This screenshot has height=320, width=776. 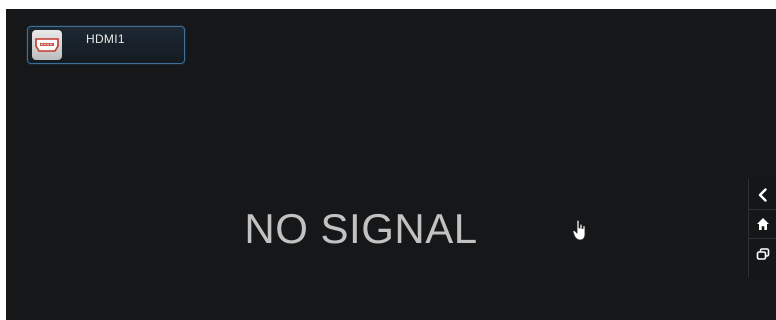 I want to click on input-source-label: HDMI1, so click(x=105, y=39).